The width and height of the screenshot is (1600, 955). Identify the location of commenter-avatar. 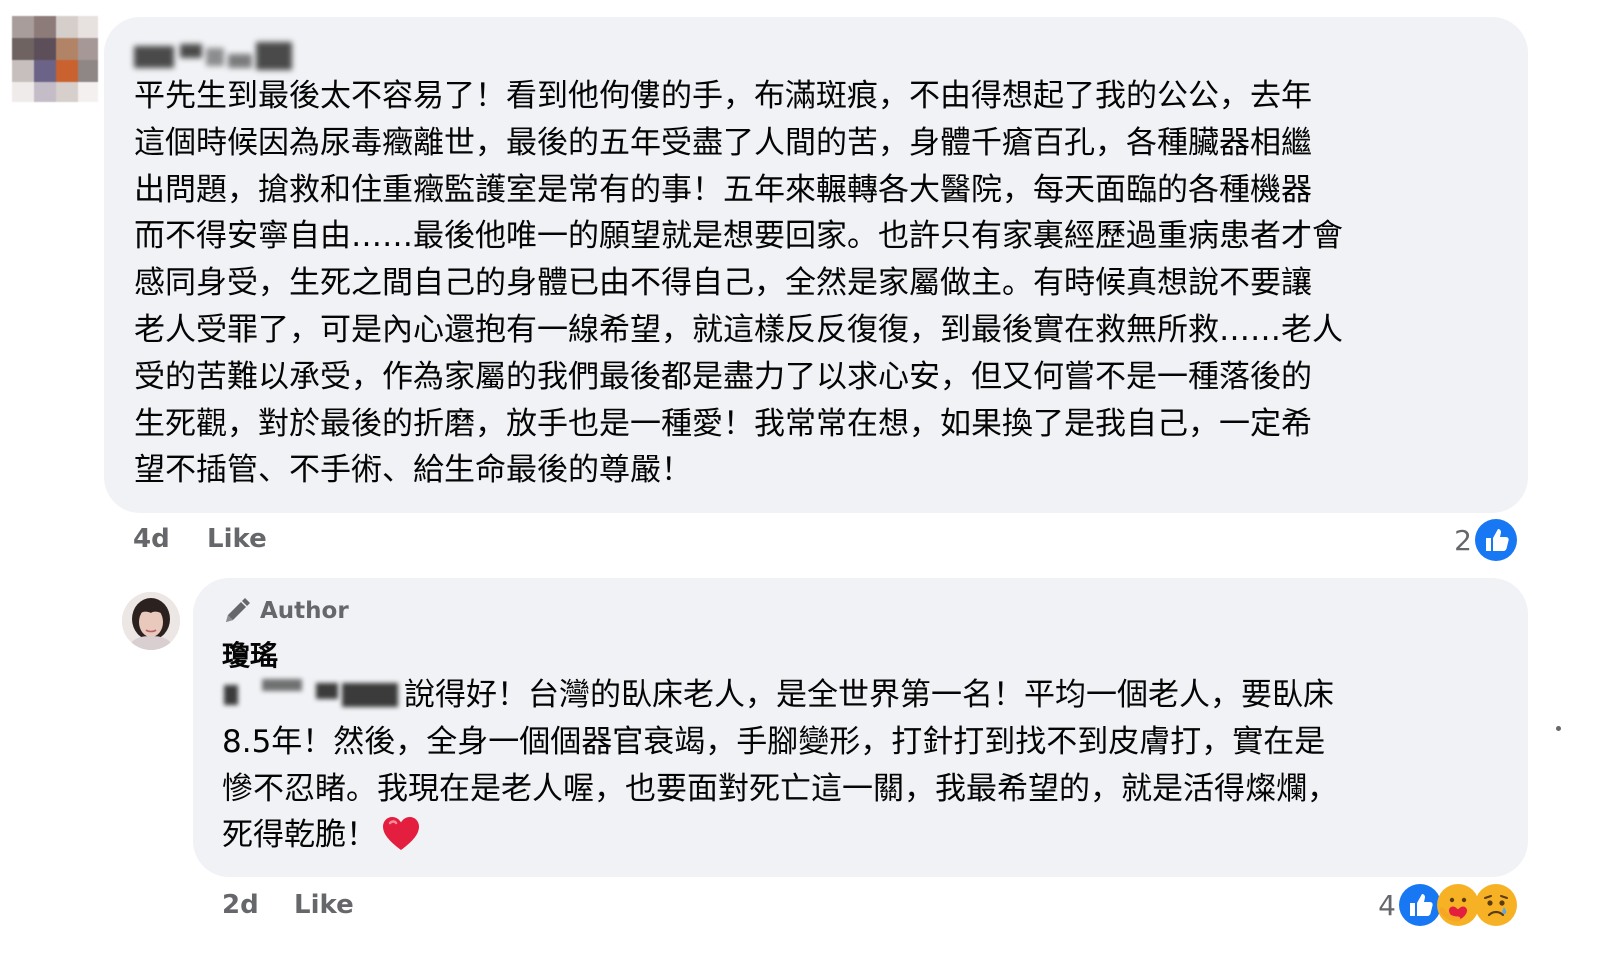
(55, 59).